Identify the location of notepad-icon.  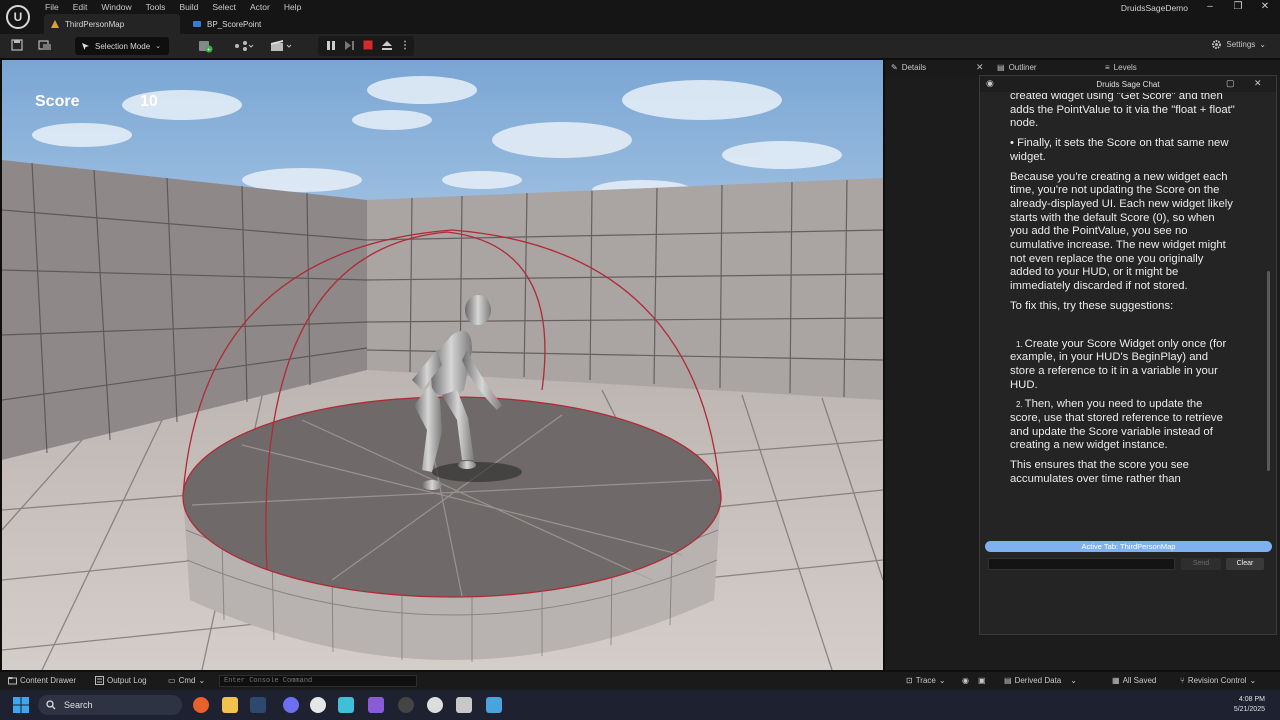
(494, 705).